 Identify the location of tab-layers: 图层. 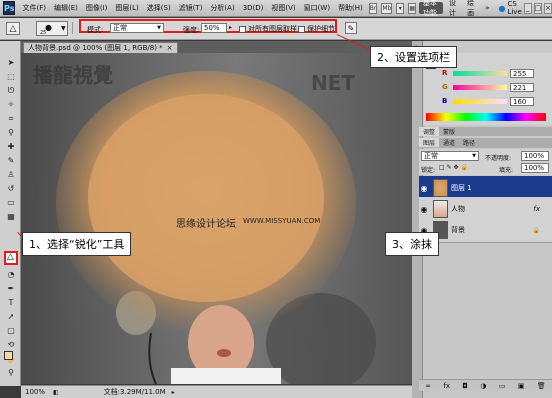
(429, 142).